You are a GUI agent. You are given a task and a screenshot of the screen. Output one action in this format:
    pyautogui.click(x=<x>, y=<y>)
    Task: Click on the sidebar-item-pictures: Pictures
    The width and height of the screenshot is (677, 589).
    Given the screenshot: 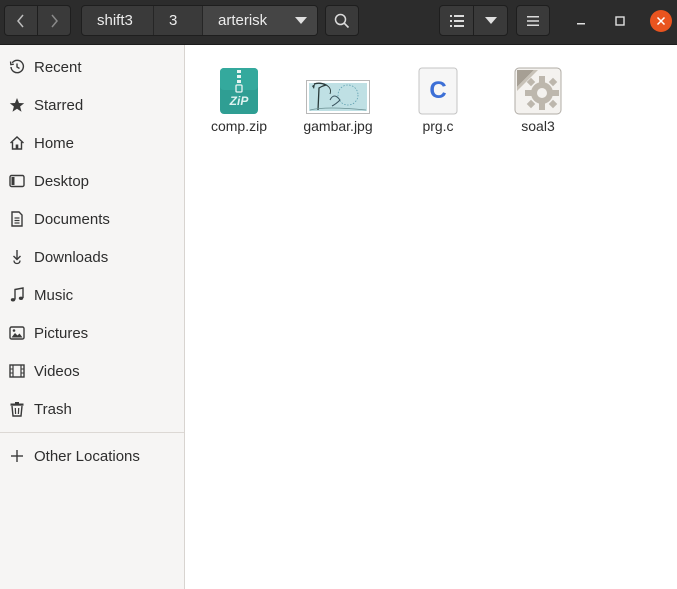 What is the action you would take?
    pyautogui.click(x=92, y=333)
    